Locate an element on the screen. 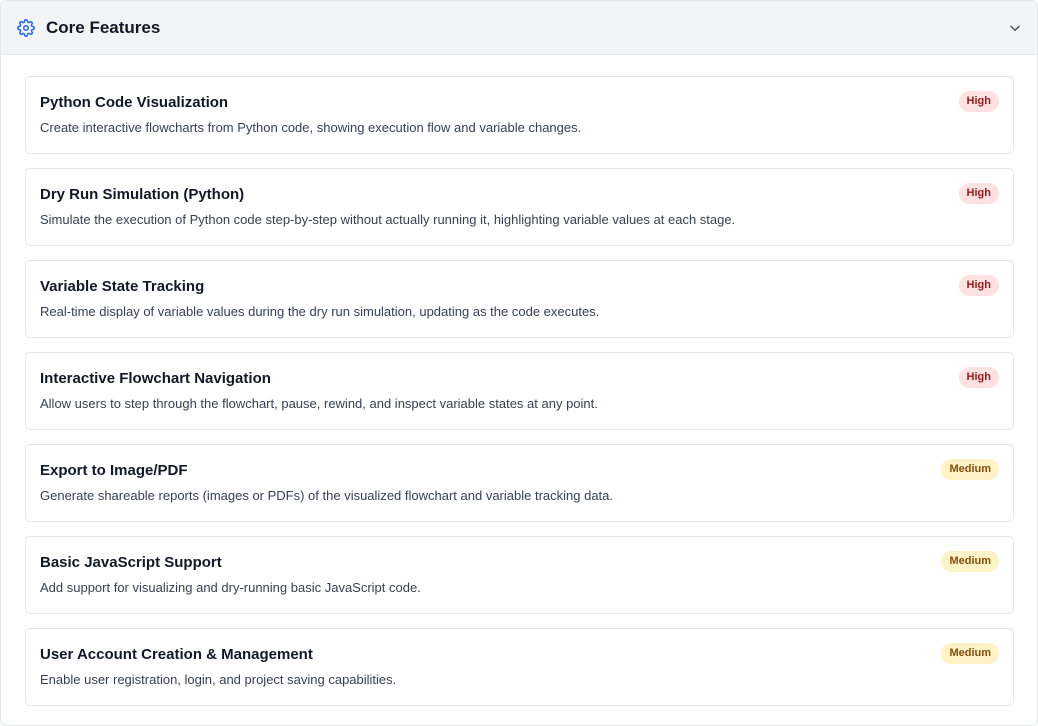 This screenshot has height=726, width=1038. gear-icon is located at coordinates (26, 27).